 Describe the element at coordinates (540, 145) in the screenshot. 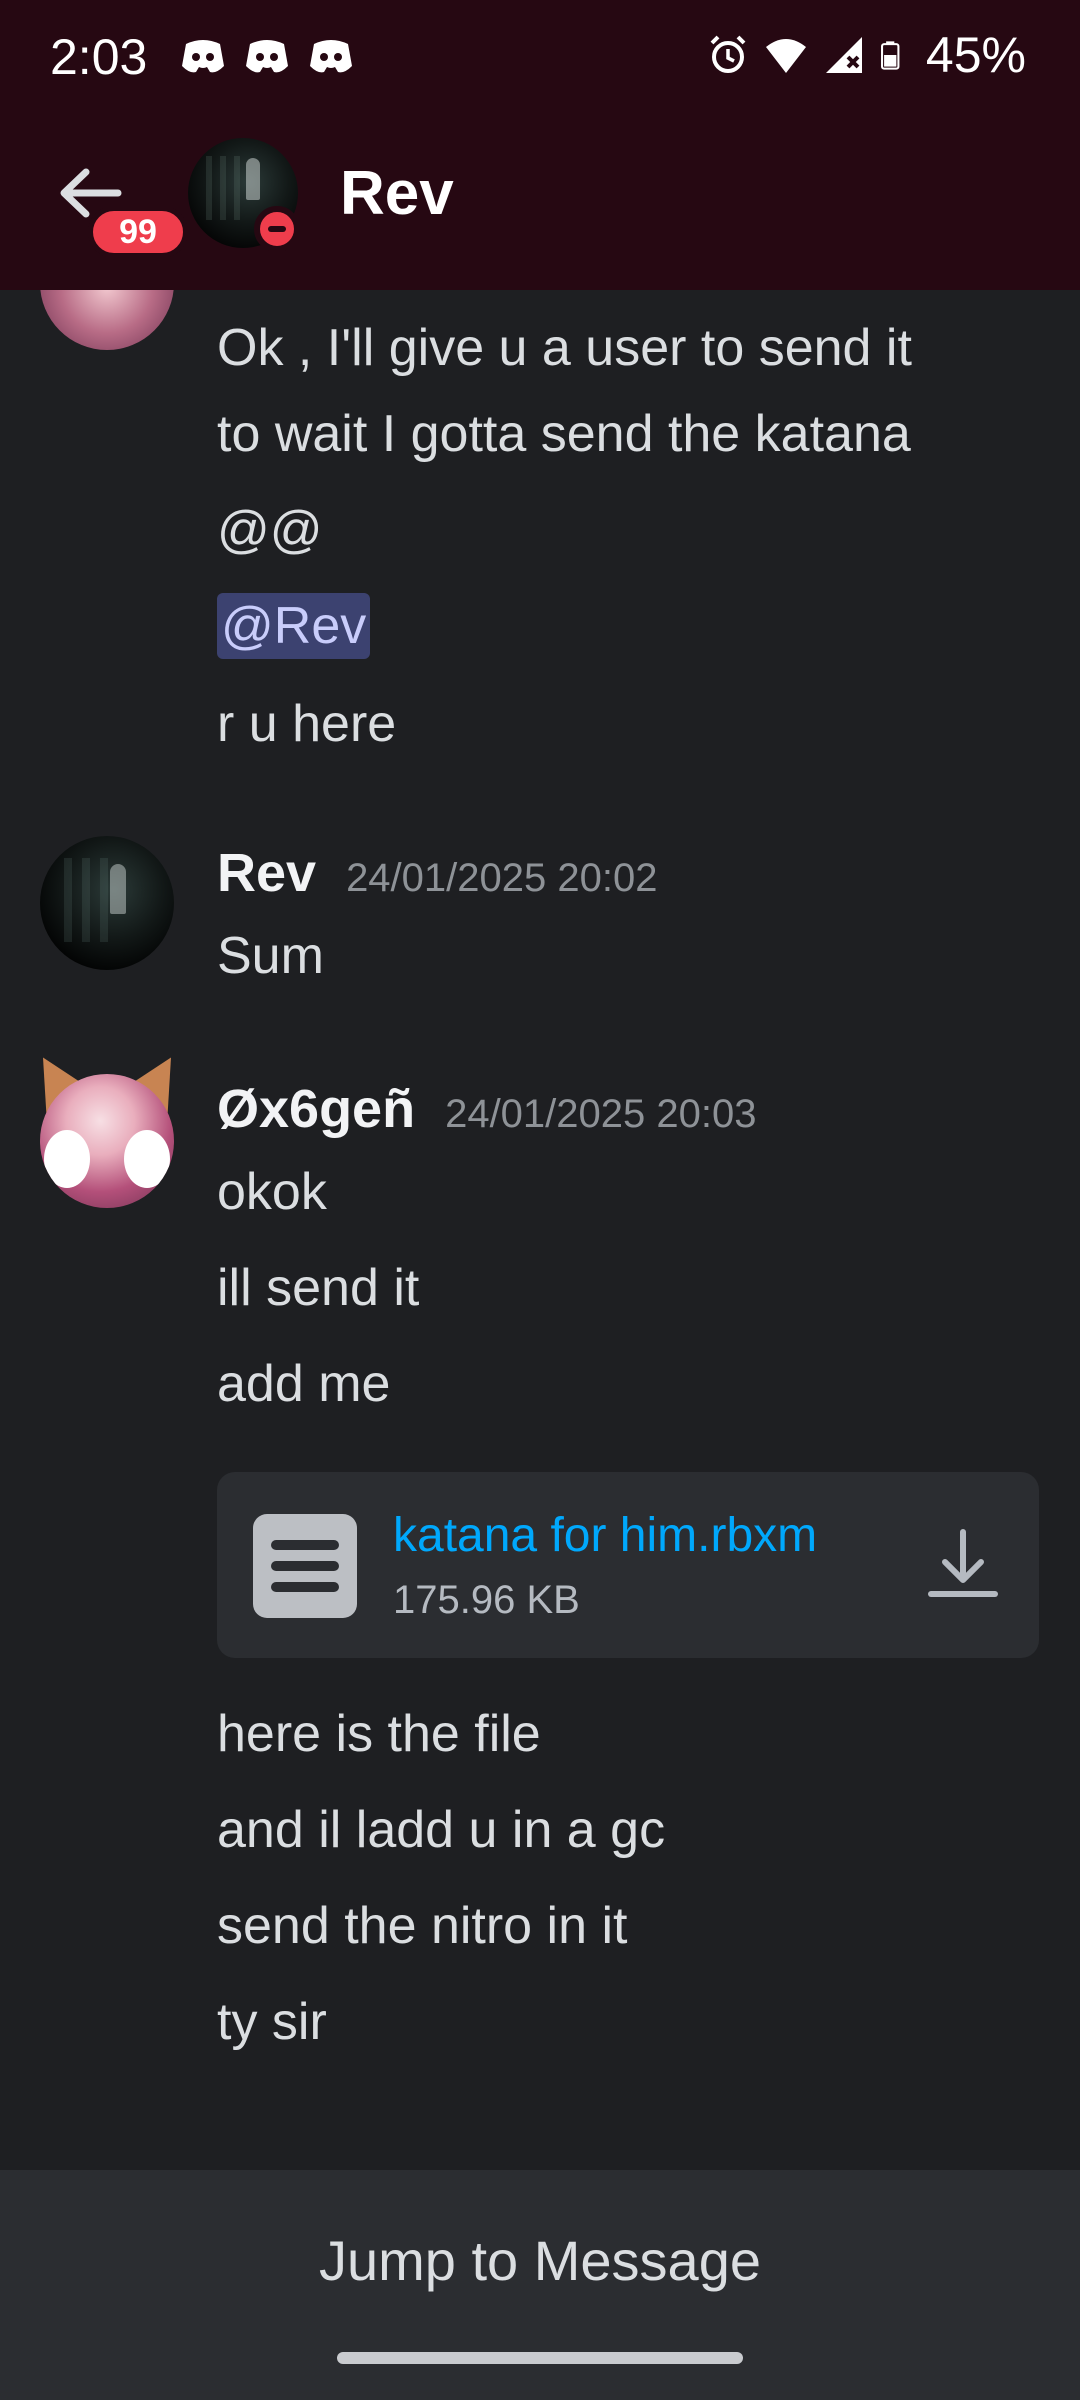

I see `top-bar: 2:03 45% 99 Rev` at that location.